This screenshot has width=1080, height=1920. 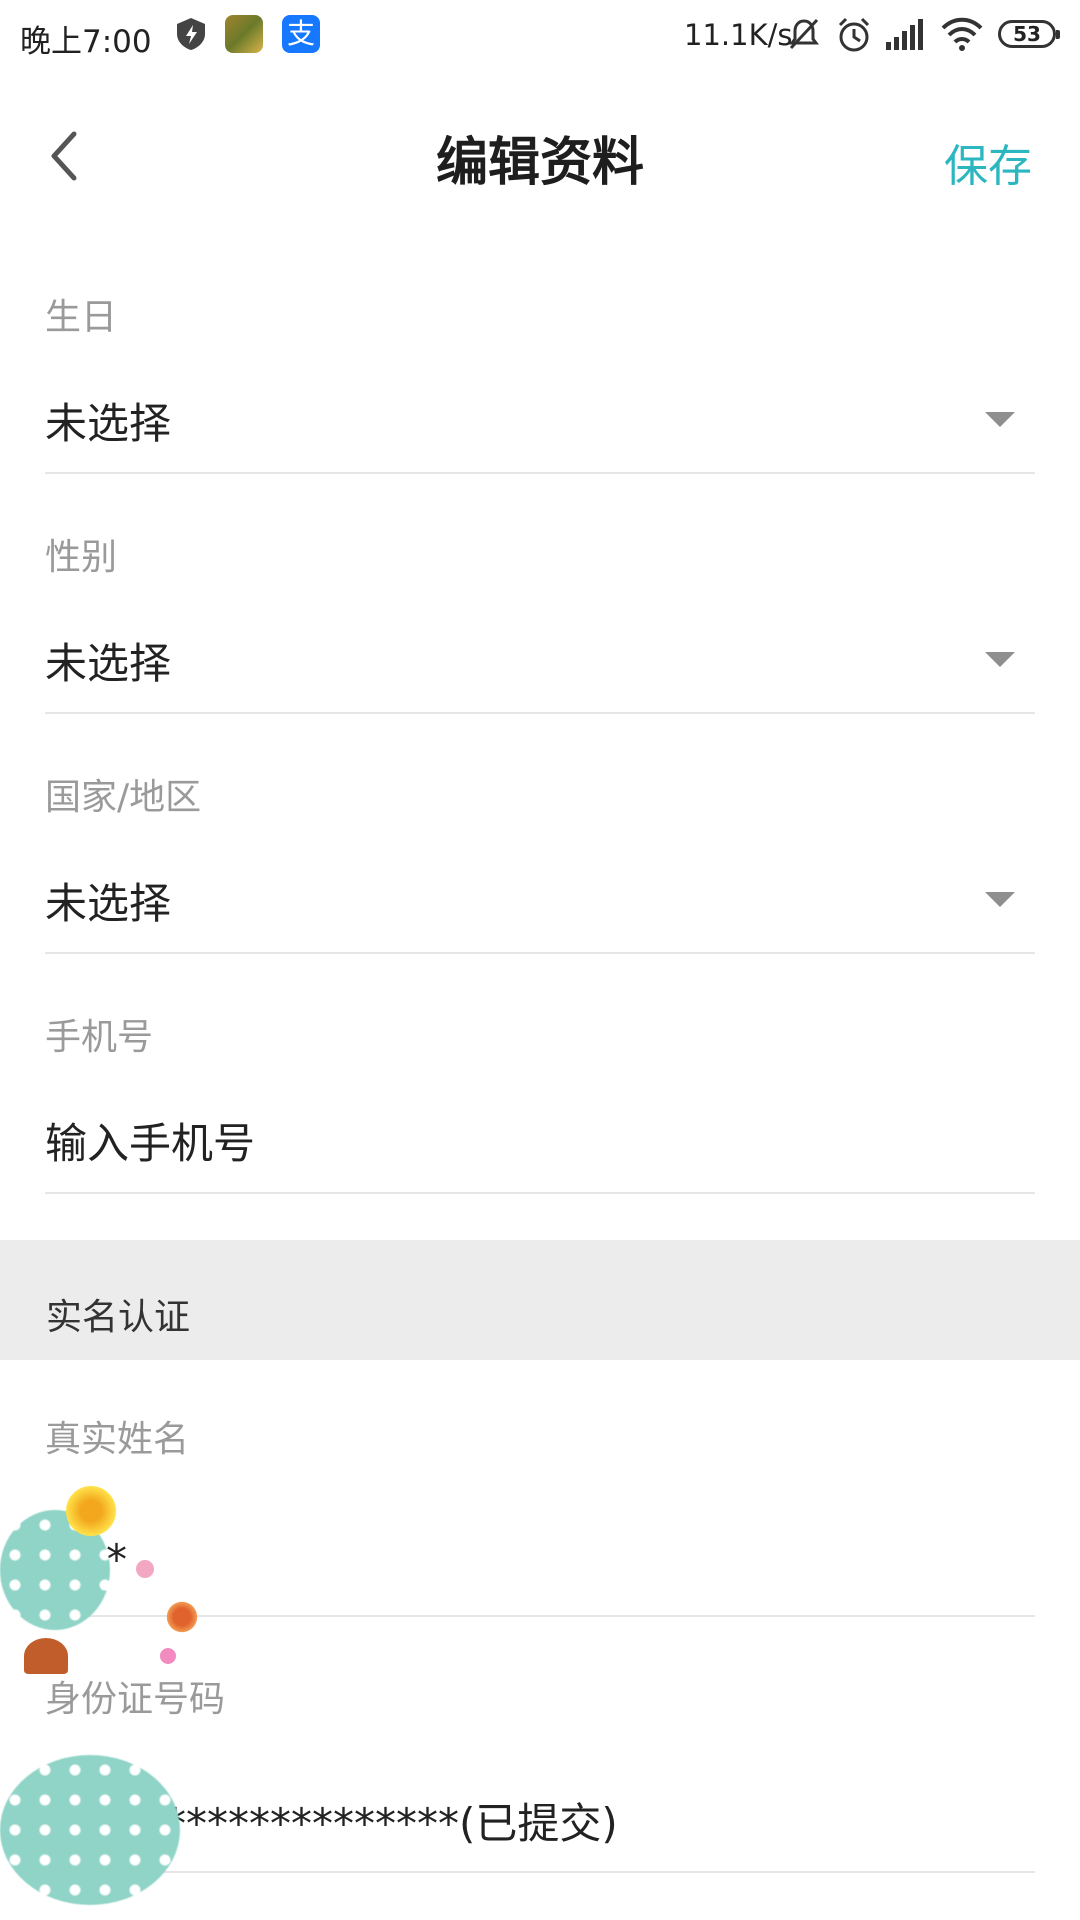 What do you see at coordinates (46, 1656) in the screenshot?
I see `mushroom-sticker-icon` at bounding box center [46, 1656].